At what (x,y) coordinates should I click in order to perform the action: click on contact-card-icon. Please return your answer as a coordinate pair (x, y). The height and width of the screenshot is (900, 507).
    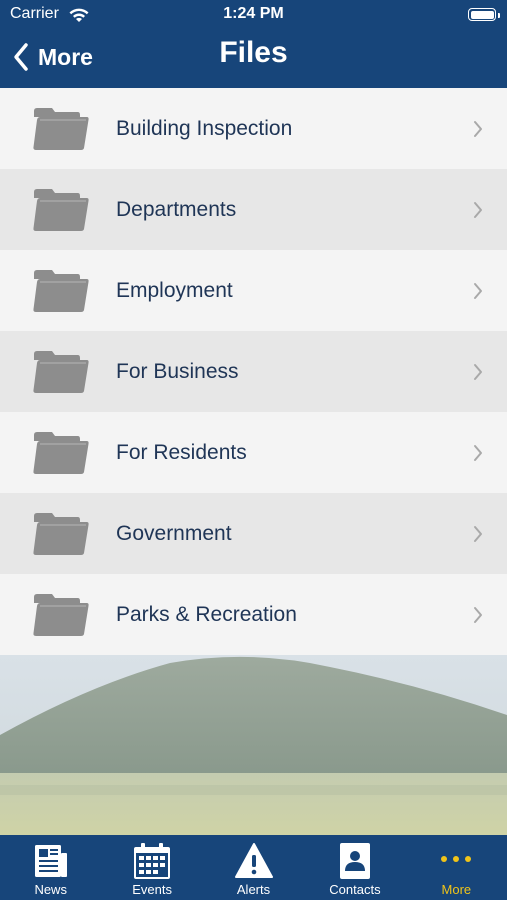
    Looking at the image, I should click on (354, 861).